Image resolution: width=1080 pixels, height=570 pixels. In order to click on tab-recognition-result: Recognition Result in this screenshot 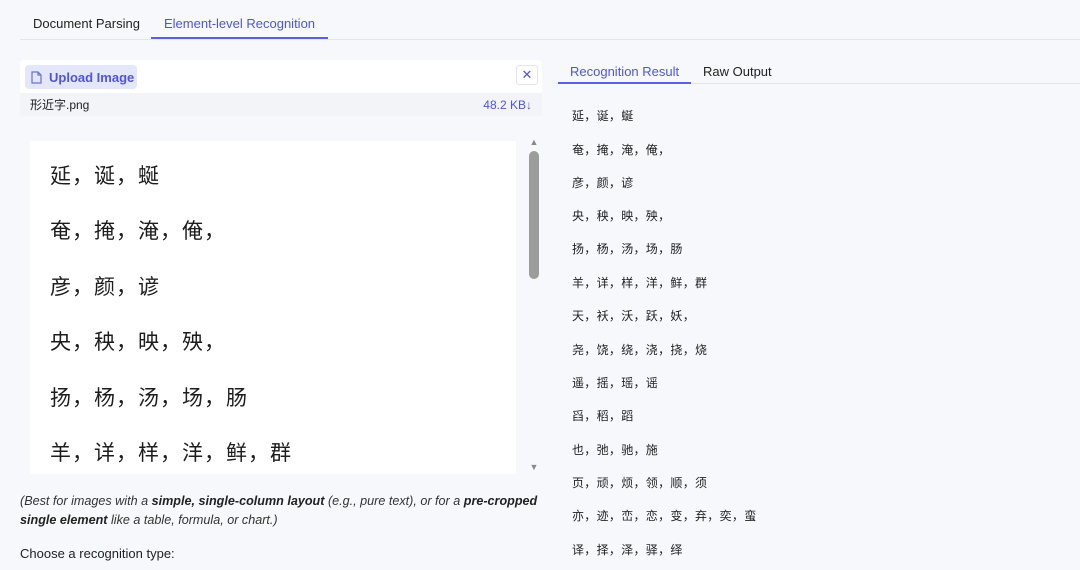, I will do `click(625, 74)`.